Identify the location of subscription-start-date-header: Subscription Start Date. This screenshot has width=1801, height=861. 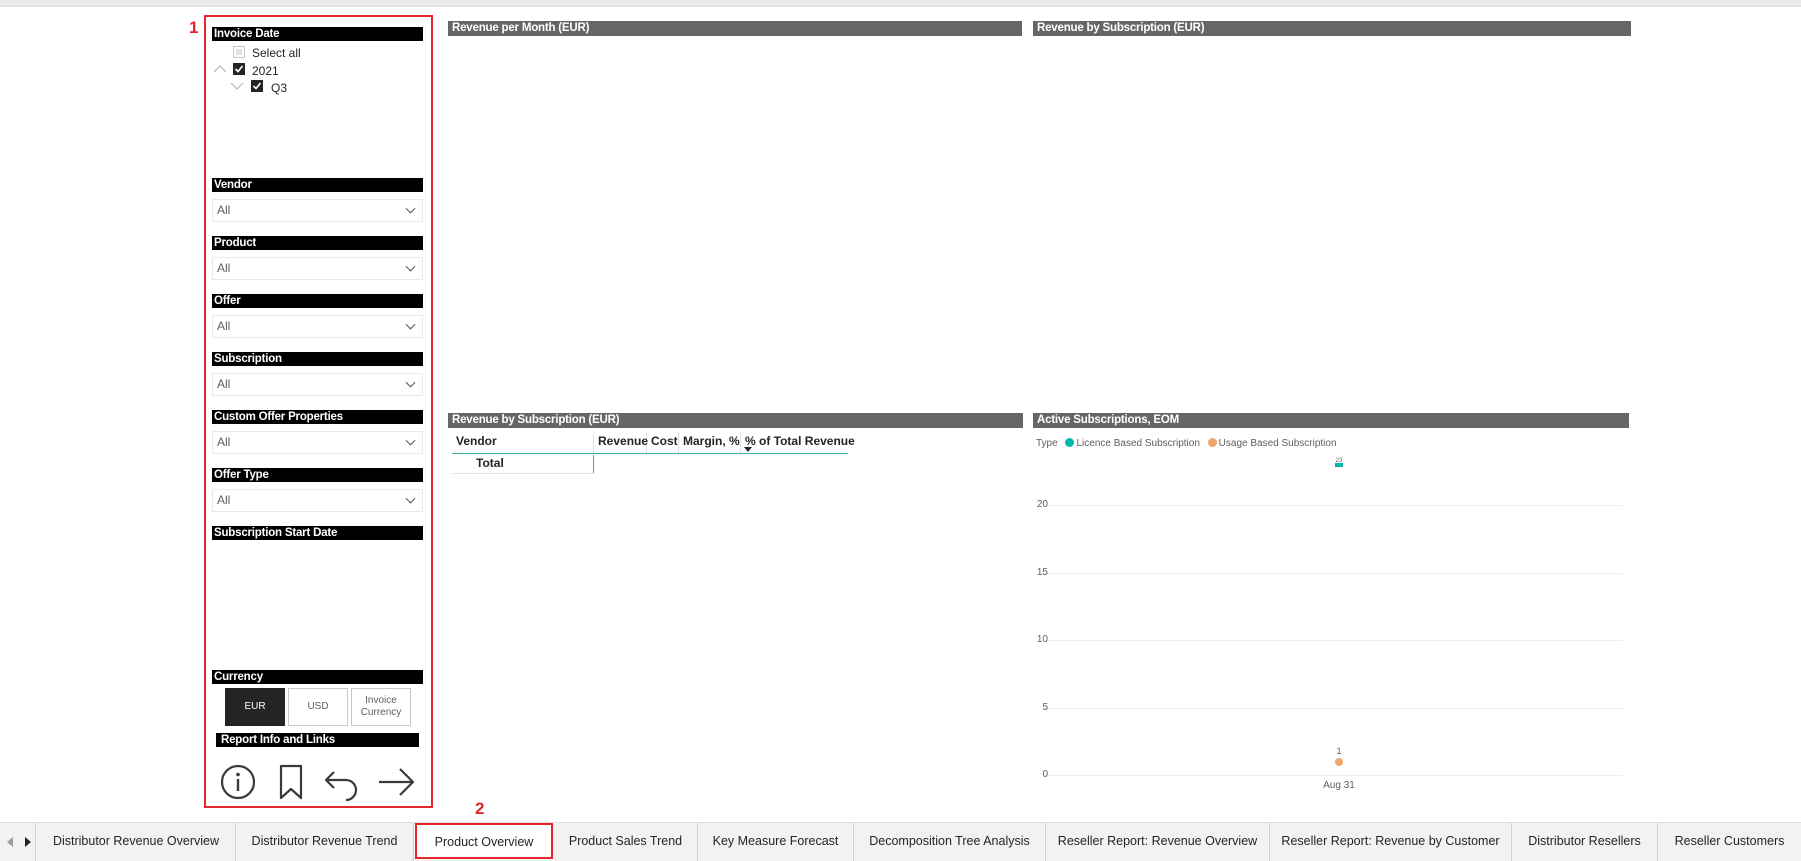
(317, 533).